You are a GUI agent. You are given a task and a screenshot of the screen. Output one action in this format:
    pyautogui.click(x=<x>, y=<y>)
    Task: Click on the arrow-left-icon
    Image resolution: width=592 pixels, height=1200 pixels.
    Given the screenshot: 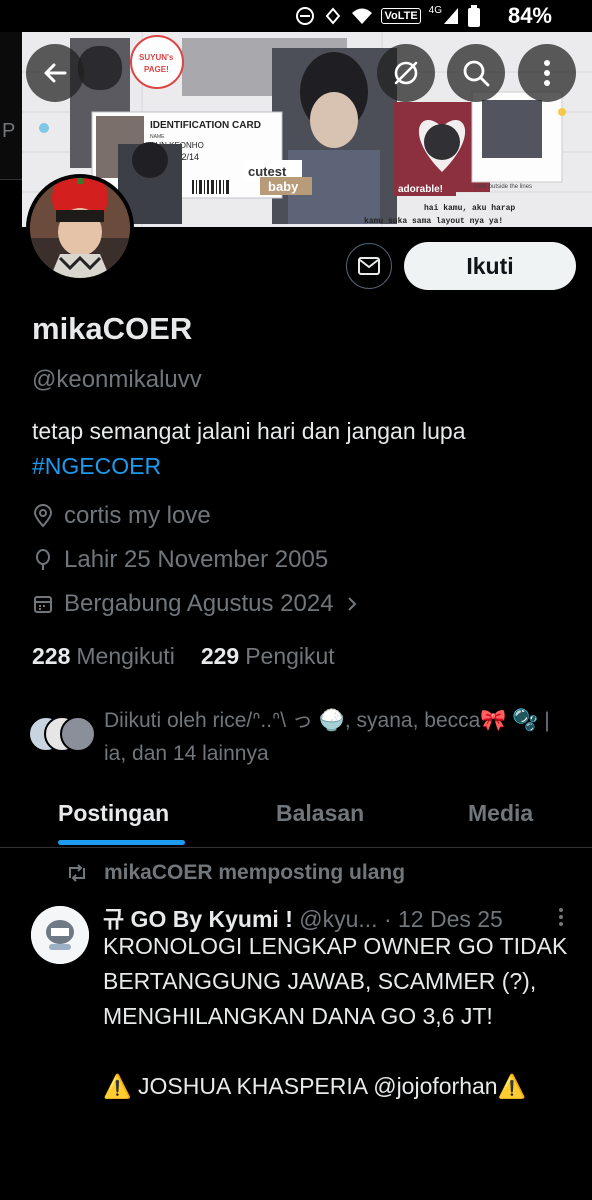 What is the action you would take?
    pyautogui.click(x=55, y=73)
    